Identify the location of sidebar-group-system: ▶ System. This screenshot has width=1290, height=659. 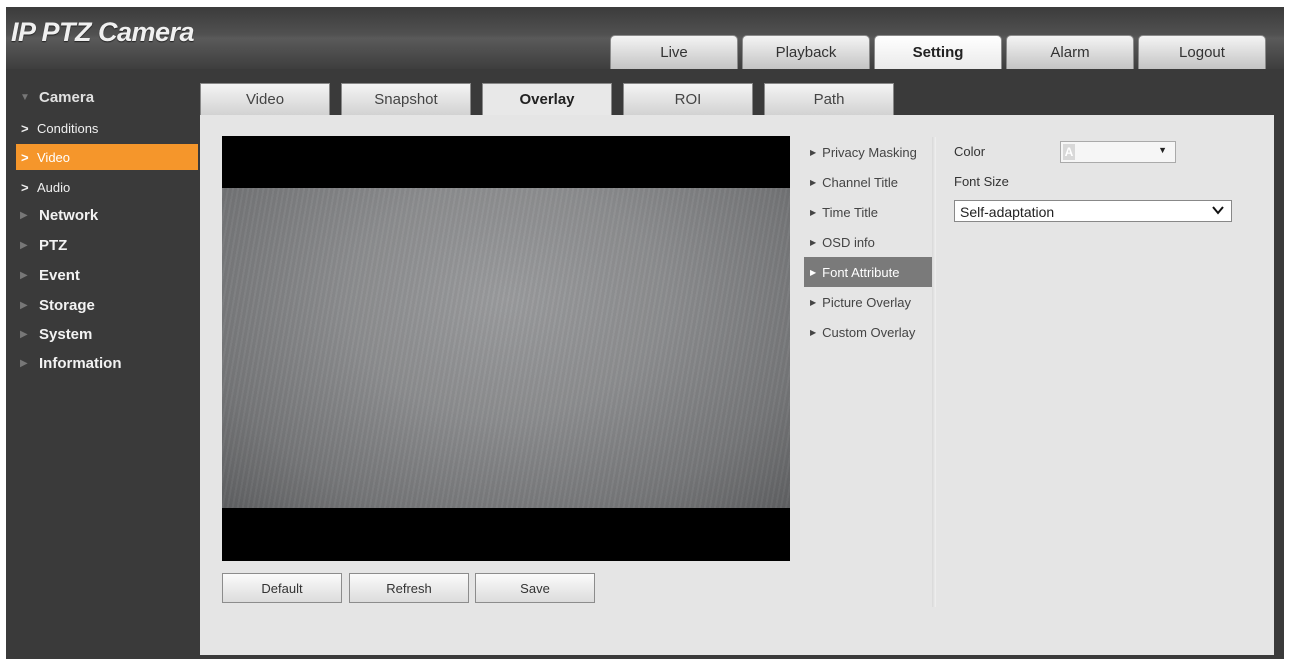
(103, 334).